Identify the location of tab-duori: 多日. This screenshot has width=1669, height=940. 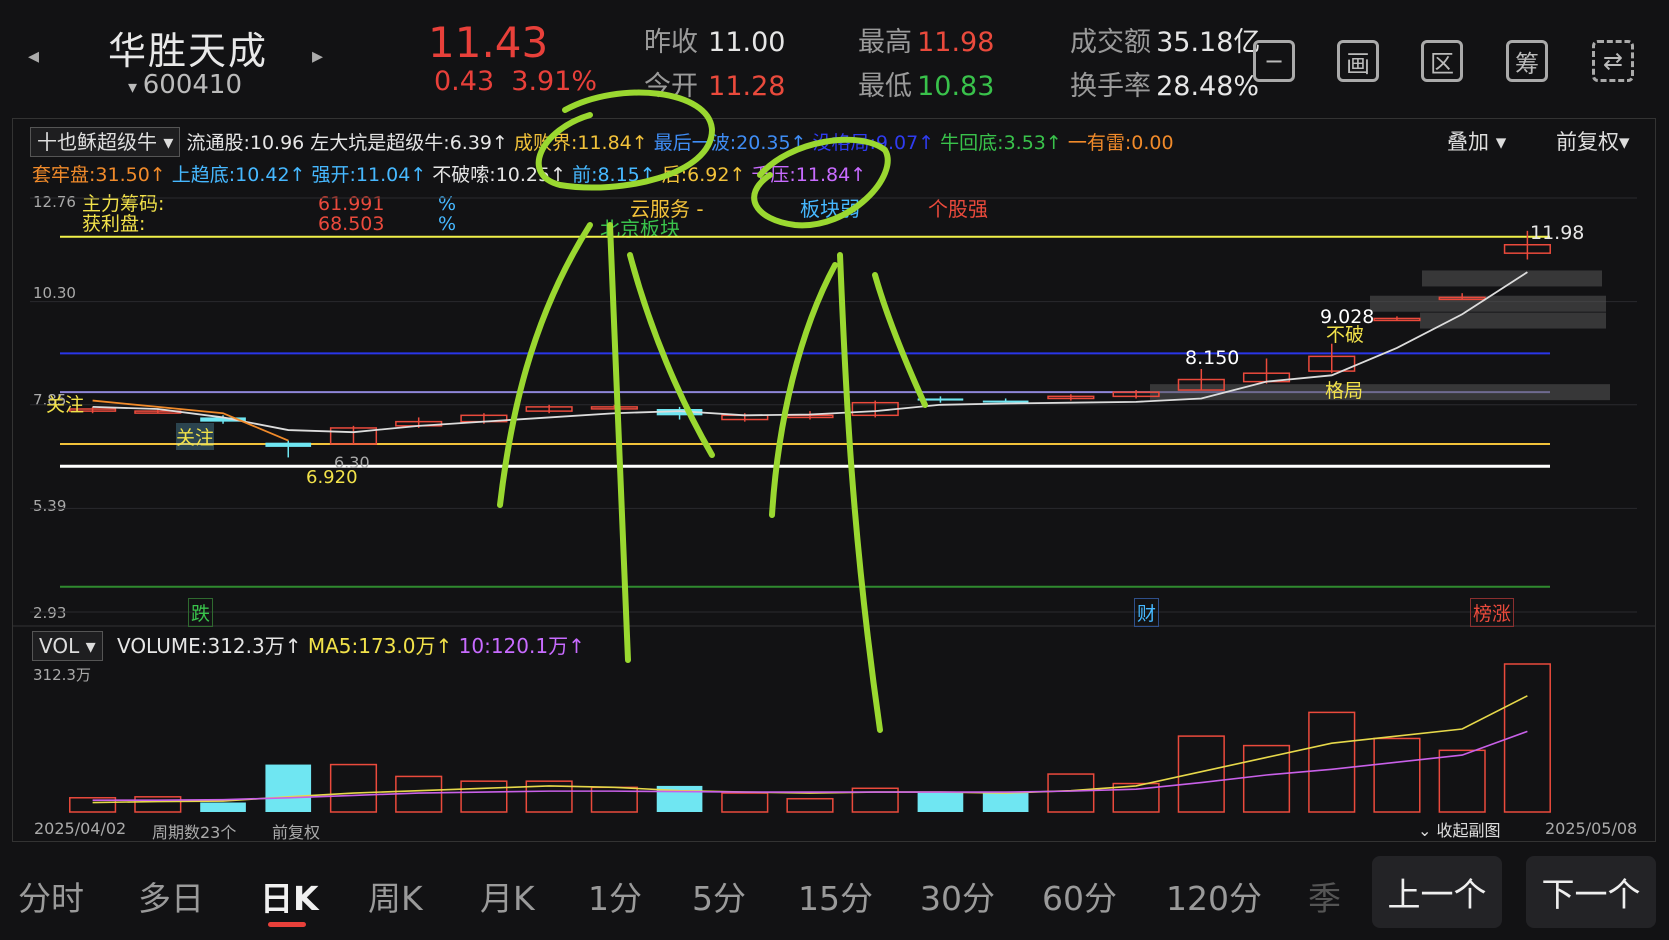
(171, 896).